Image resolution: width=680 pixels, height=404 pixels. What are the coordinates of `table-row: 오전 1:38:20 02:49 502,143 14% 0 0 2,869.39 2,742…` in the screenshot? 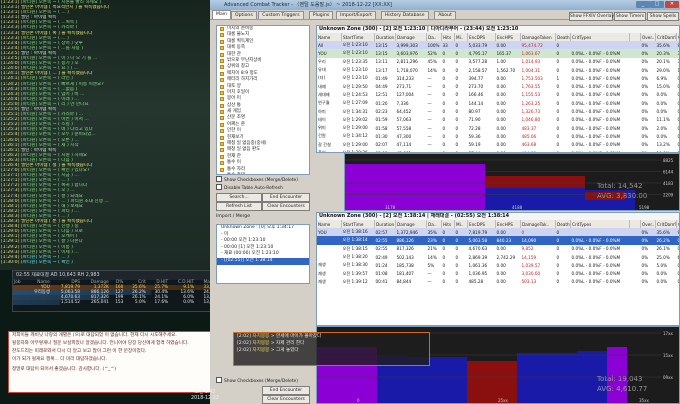 It's located at (498, 257).